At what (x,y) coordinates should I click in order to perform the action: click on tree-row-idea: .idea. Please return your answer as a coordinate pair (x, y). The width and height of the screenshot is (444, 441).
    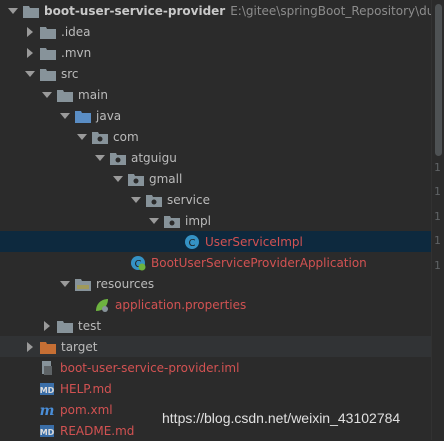
    Looking at the image, I should click on (216, 31).